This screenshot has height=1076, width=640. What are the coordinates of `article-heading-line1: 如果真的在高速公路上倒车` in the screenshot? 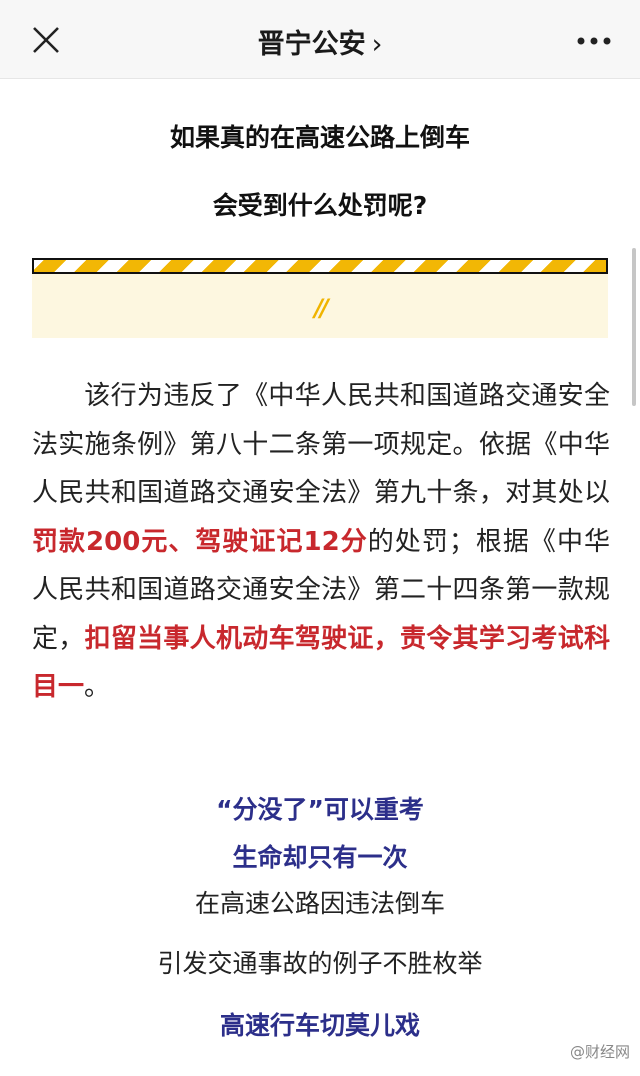 It's located at (319, 137).